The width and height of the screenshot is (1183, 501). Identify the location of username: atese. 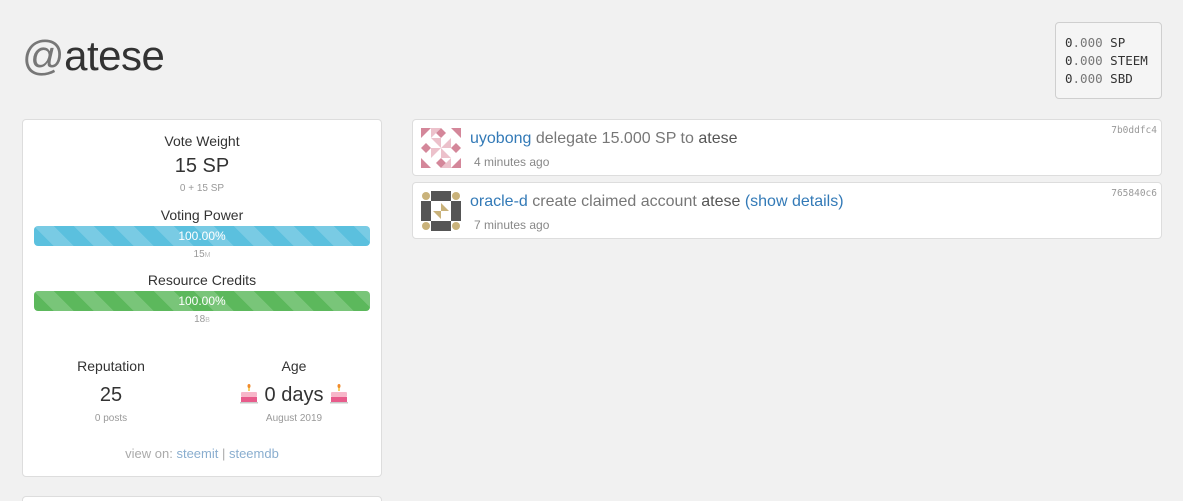
(114, 55).